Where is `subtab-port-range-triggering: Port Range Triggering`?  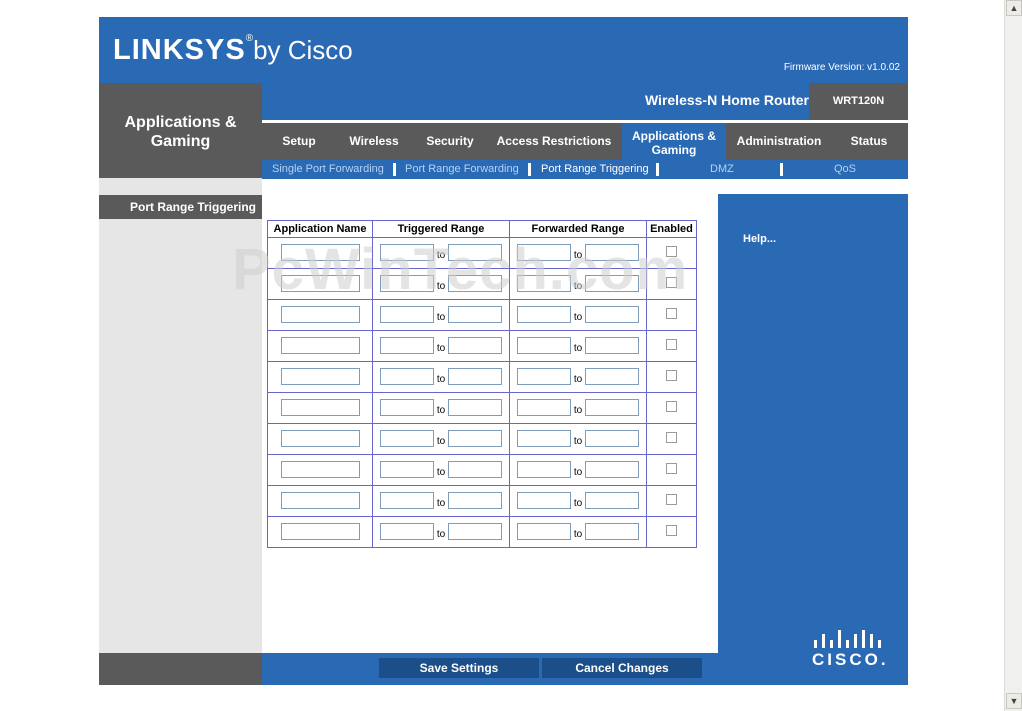 subtab-port-range-triggering: Port Range Triggering is located at coordinates (595, 169).